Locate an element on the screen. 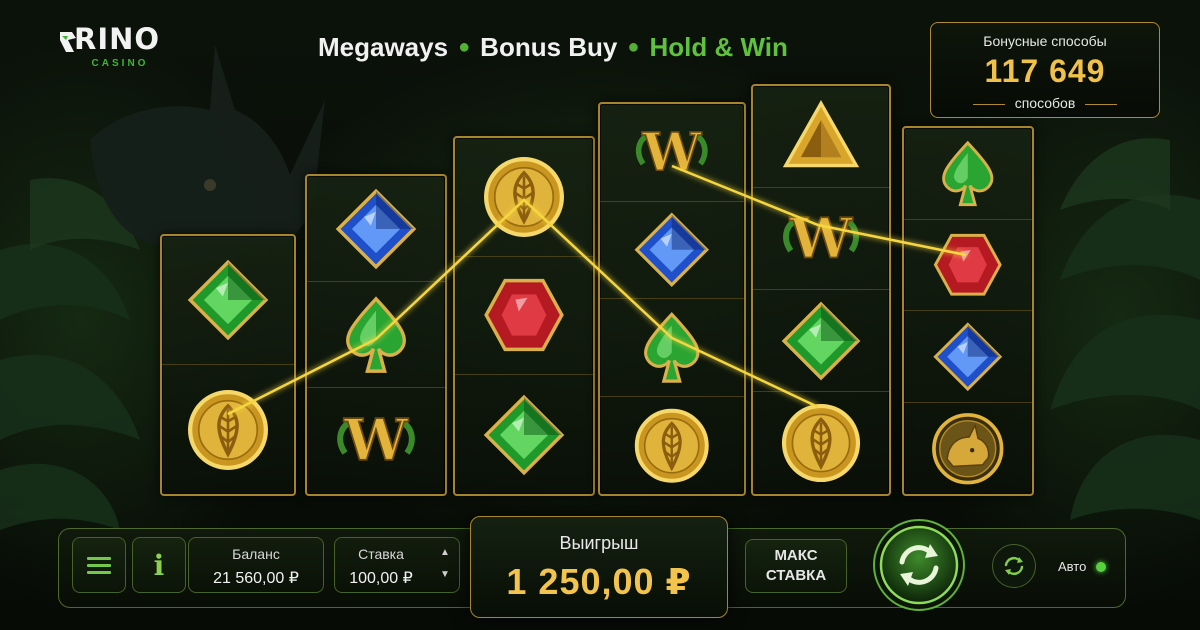 This screenshot has height=630, width=1200. casino-logo: RINO CASINO is located at coordinates (120, 48).